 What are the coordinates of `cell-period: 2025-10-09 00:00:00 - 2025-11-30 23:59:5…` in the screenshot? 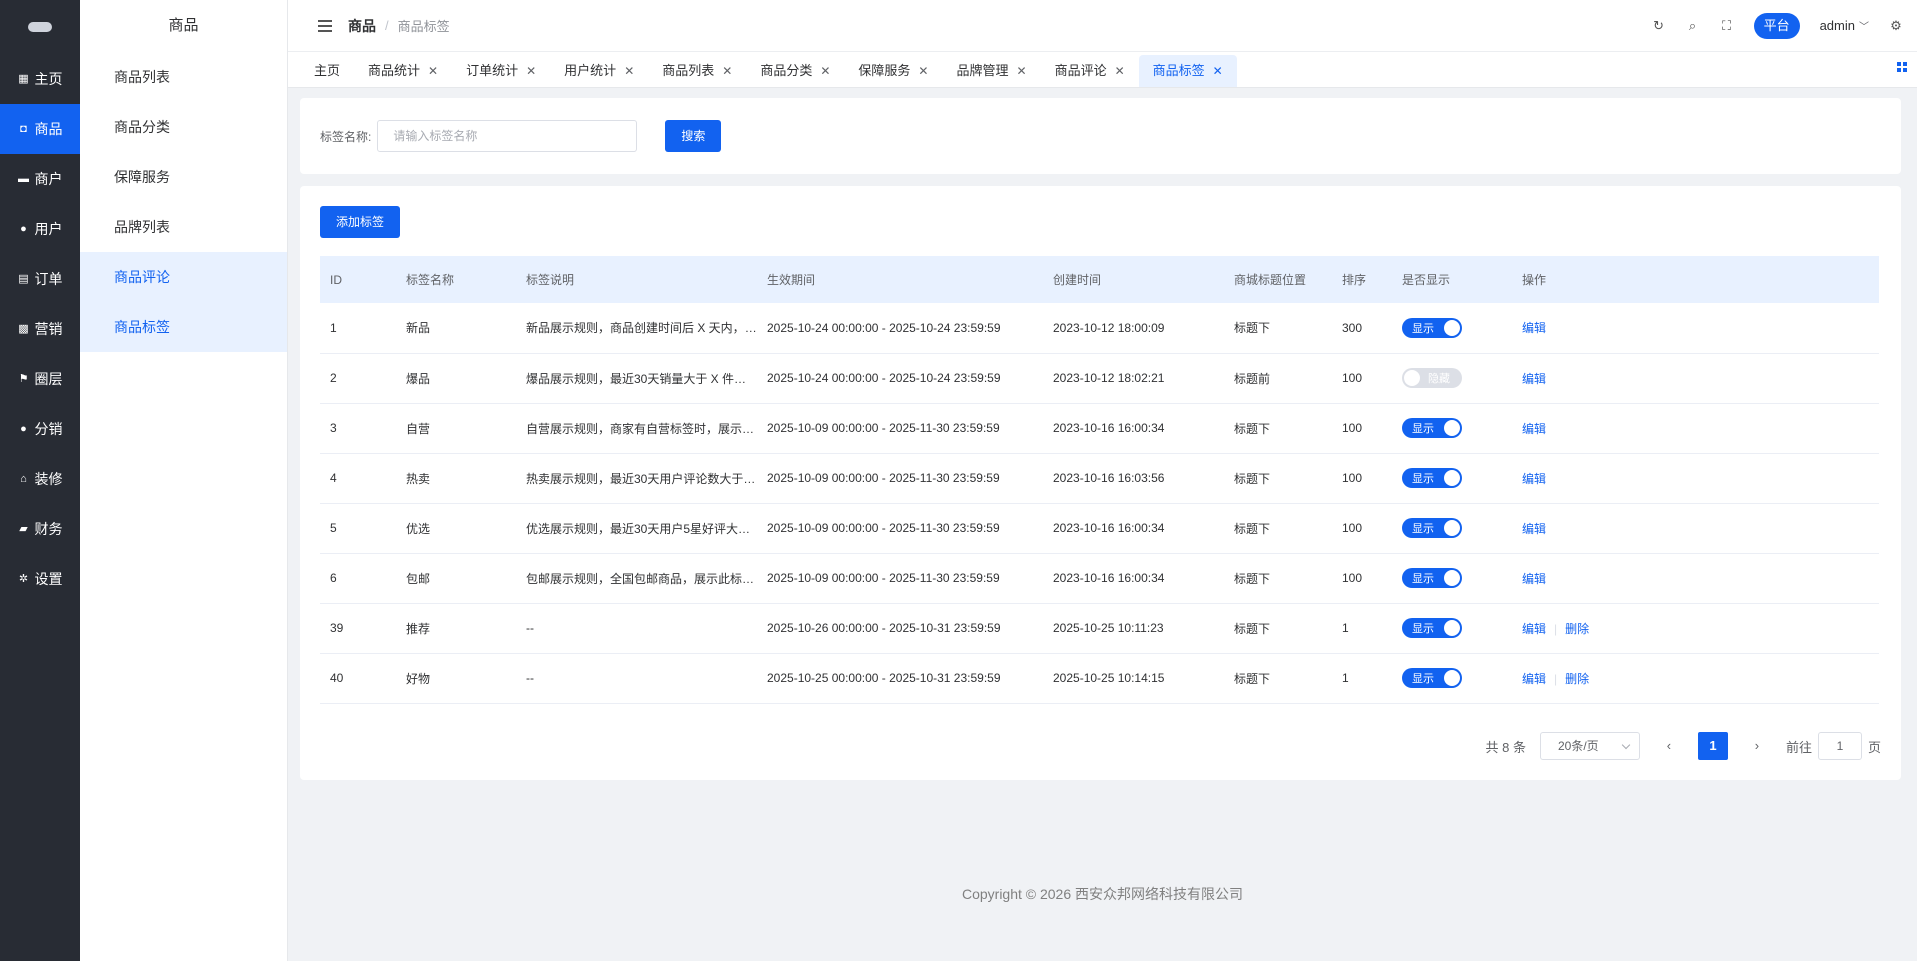 It's located at (883, 428).